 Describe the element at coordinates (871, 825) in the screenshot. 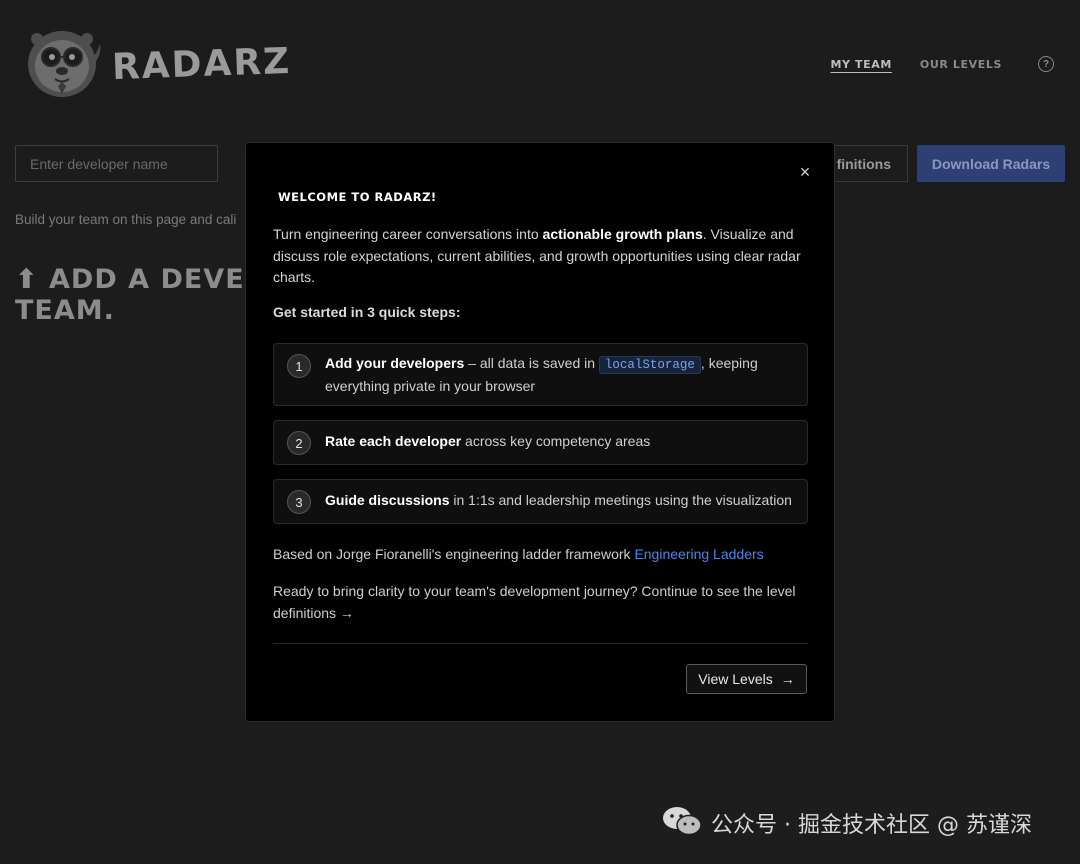

I see `watermark-text: 公众号 · 掘金技术社区 @ 苏谨深` at that location.